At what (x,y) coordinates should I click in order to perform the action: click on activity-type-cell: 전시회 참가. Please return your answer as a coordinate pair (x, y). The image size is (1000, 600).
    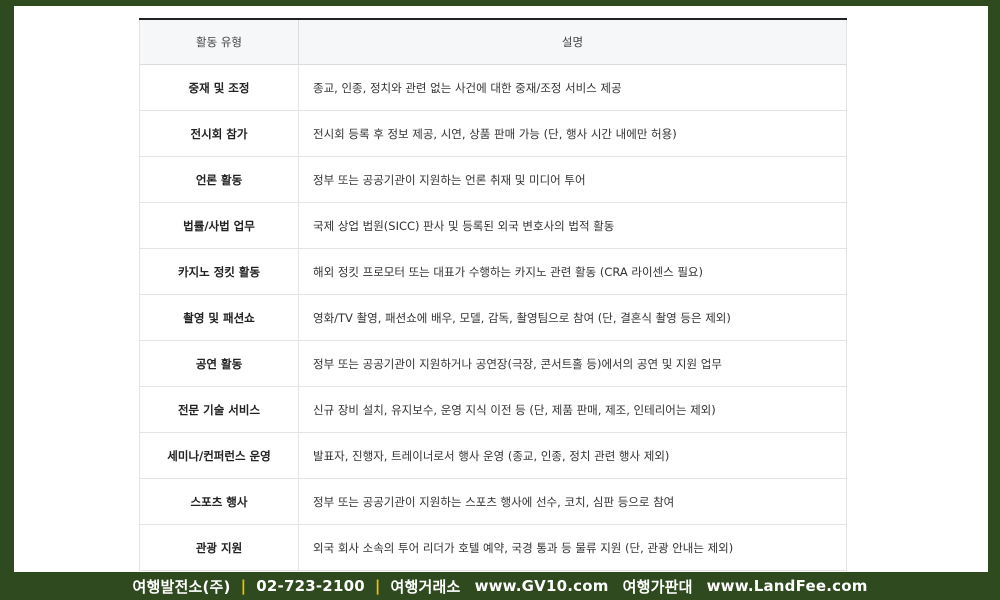
    Looking at the image, I should click on (219, 133).